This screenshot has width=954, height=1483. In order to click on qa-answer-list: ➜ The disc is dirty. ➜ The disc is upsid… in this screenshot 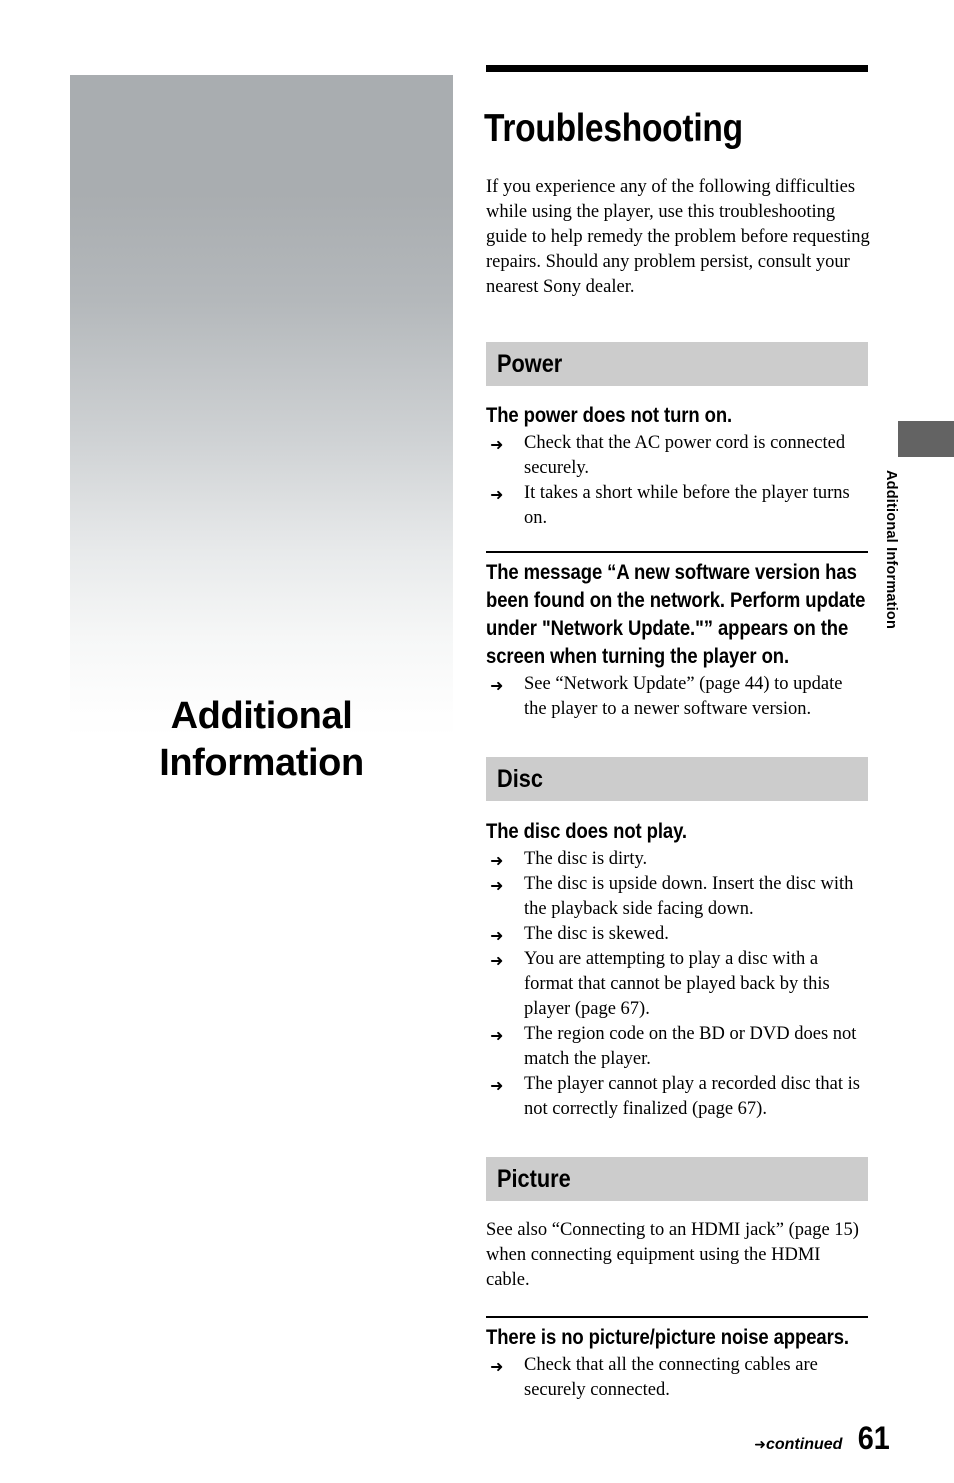, I will do `click(677, 984)`.